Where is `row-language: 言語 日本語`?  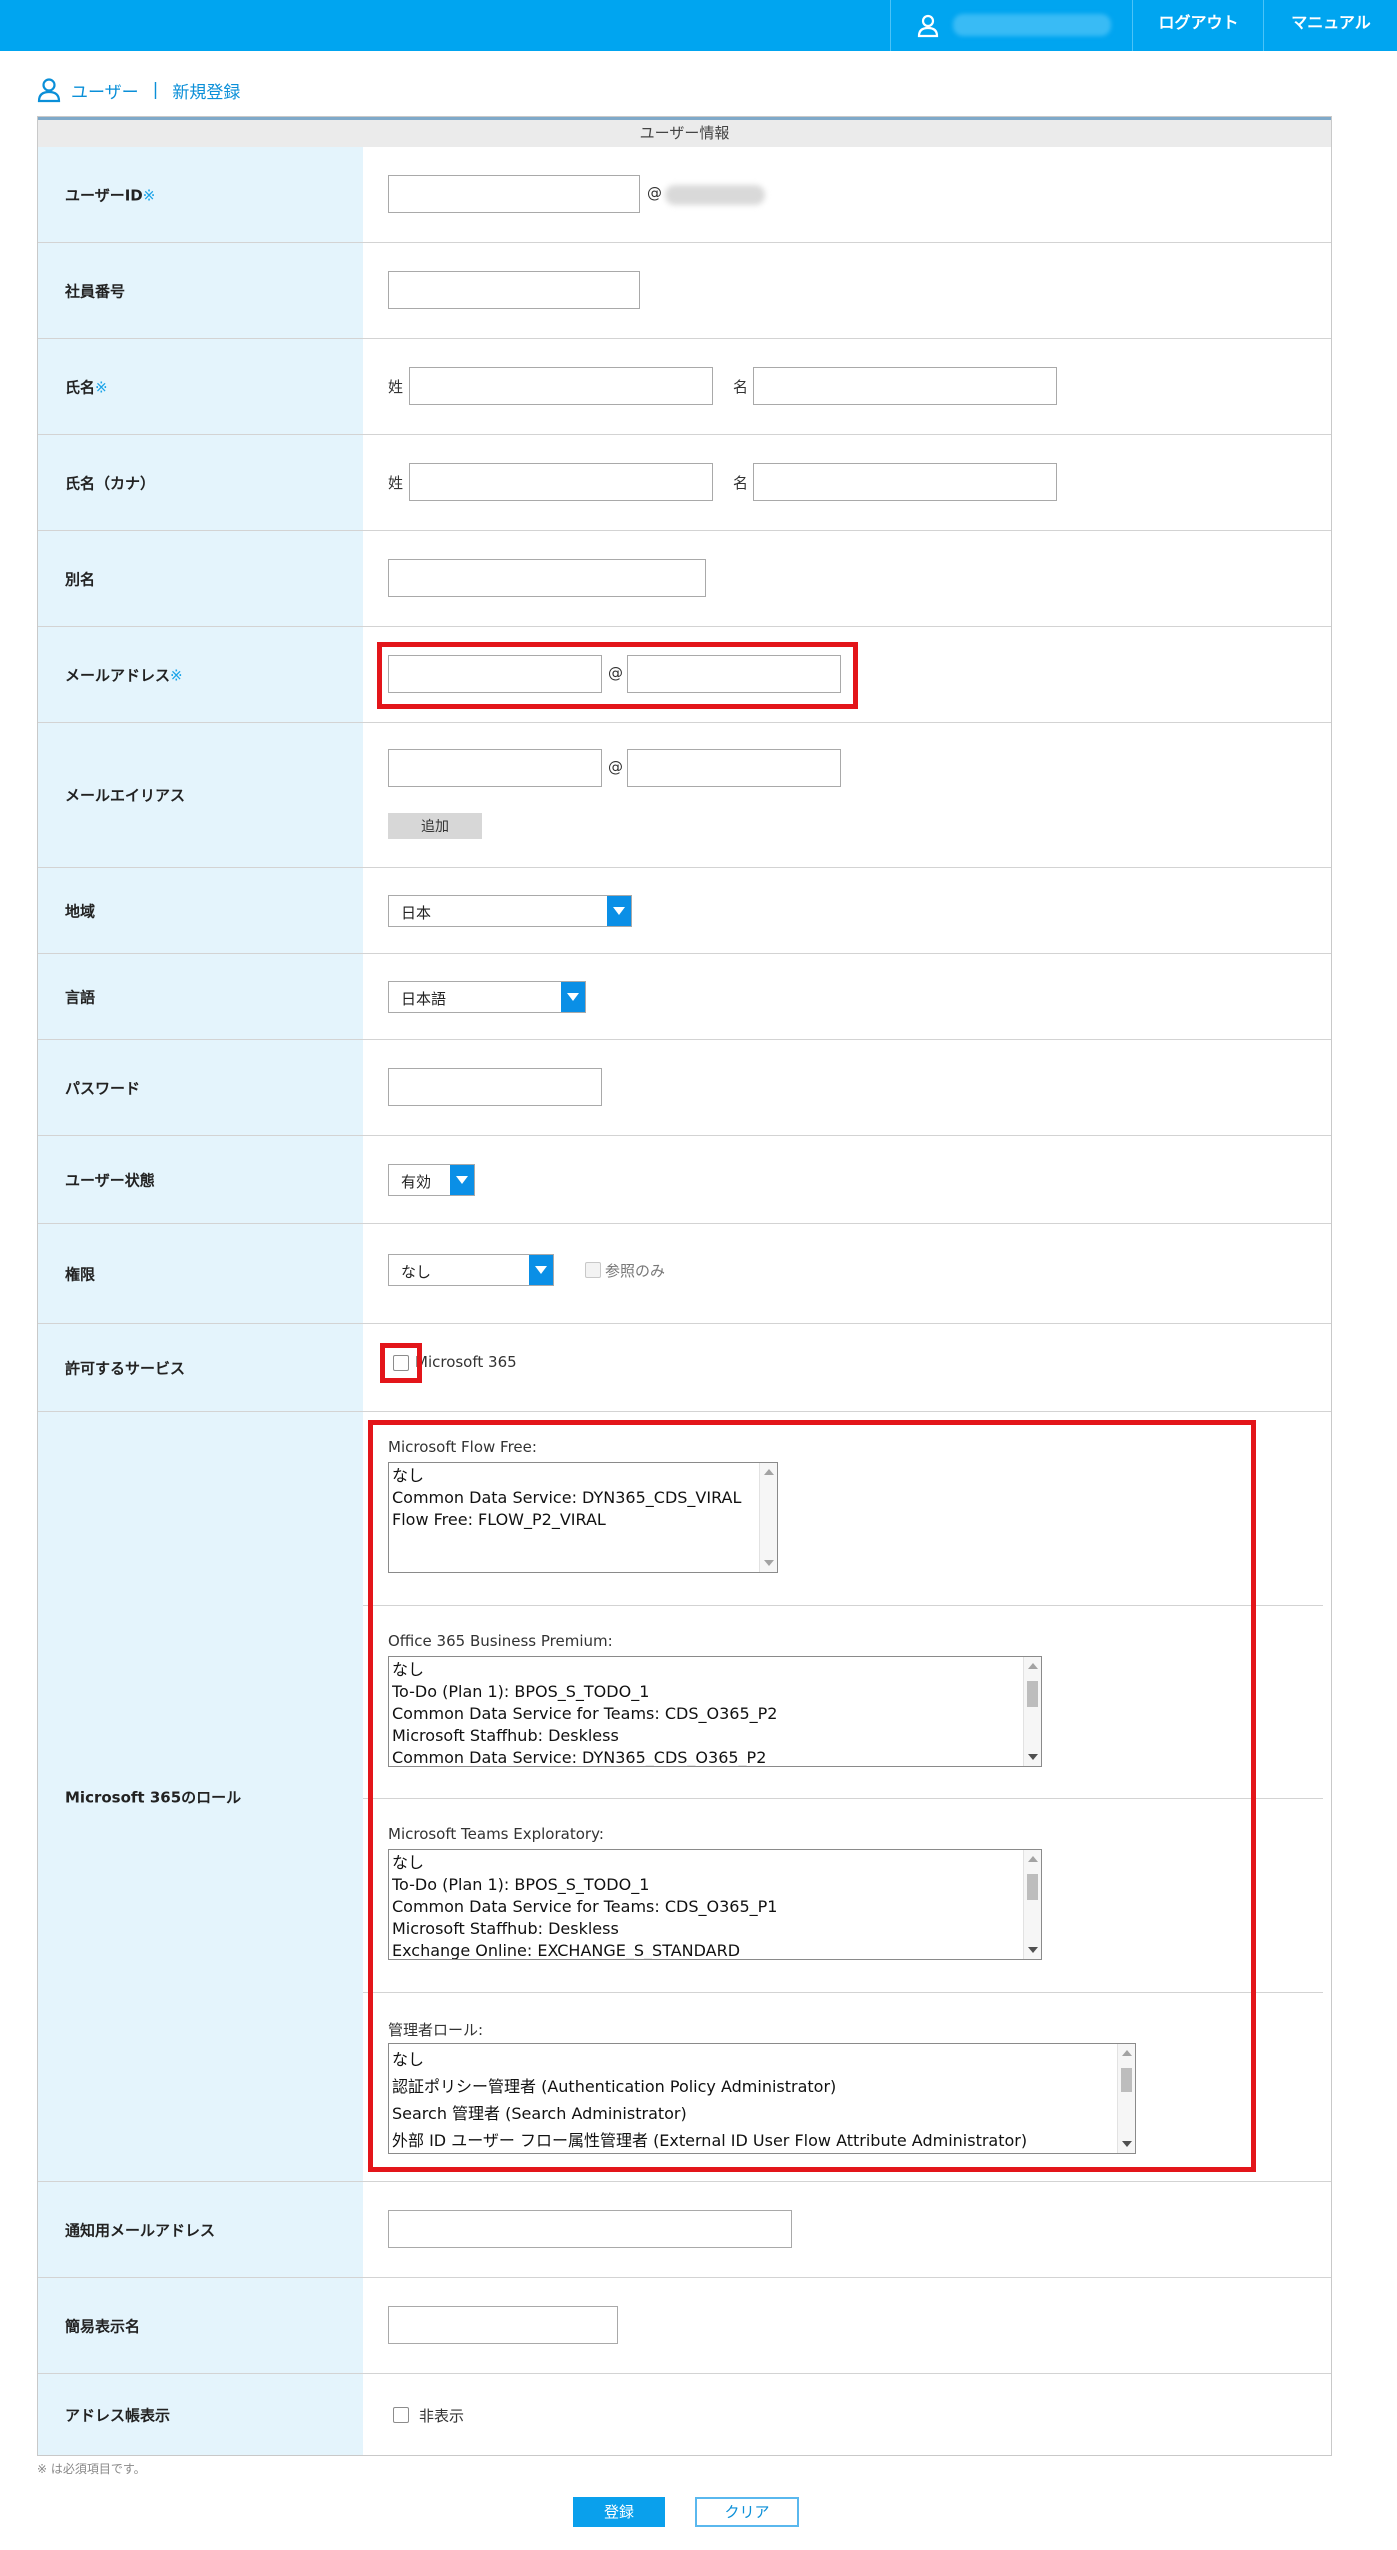
row-language: 言語 日本語 is located at coordinates (684, 997).